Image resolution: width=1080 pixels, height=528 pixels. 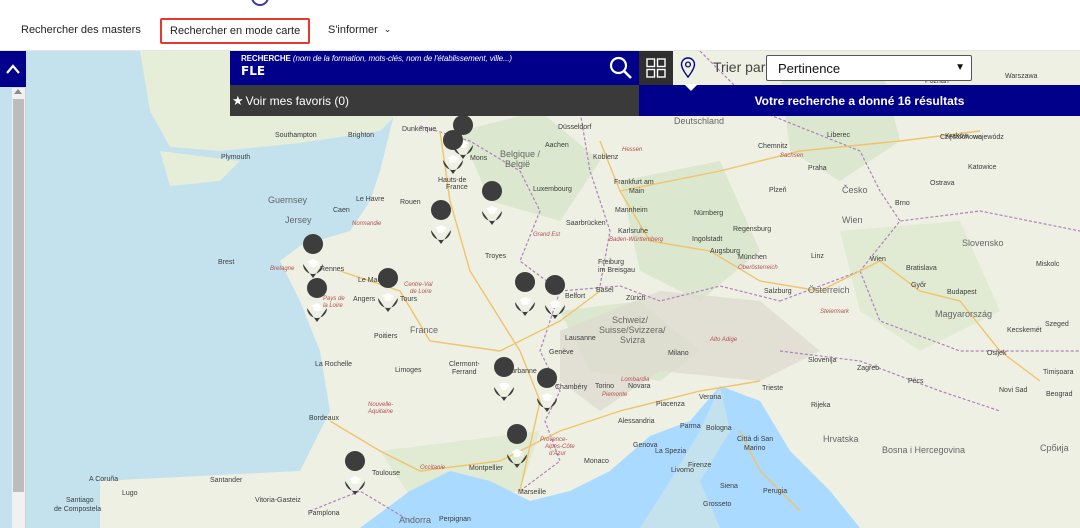 I want to click on svg-text: Grosseto, so click(x=717, y=504).